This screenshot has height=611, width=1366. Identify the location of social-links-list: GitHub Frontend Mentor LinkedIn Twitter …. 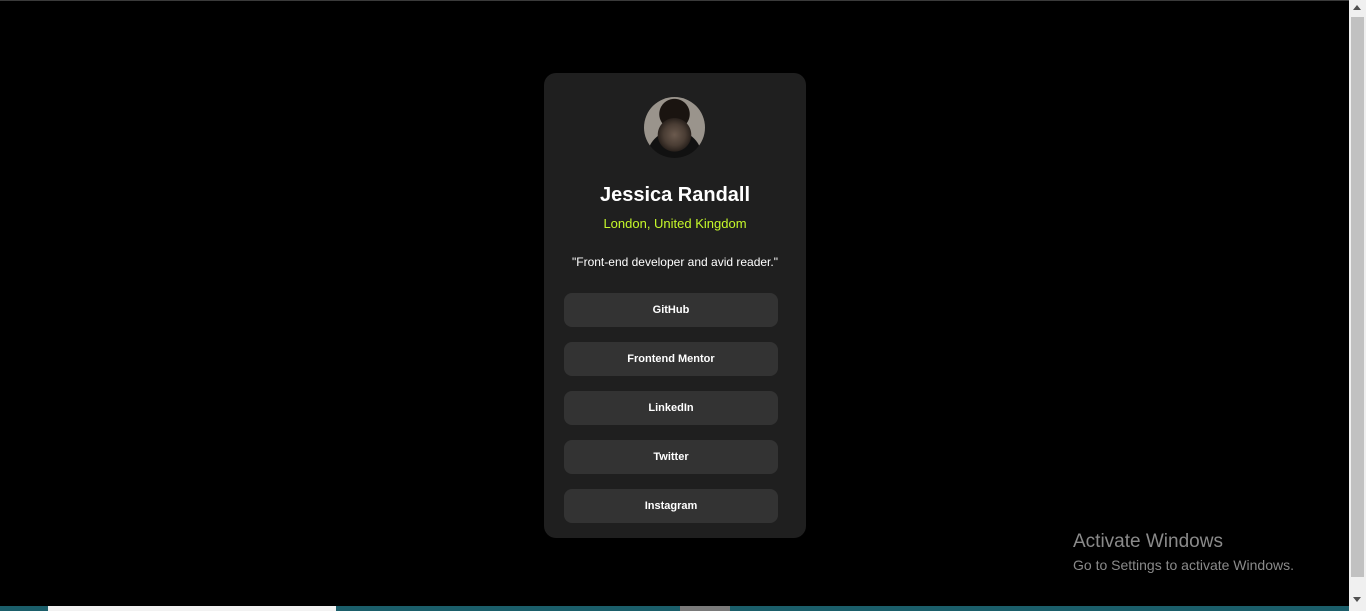
(671, 415).